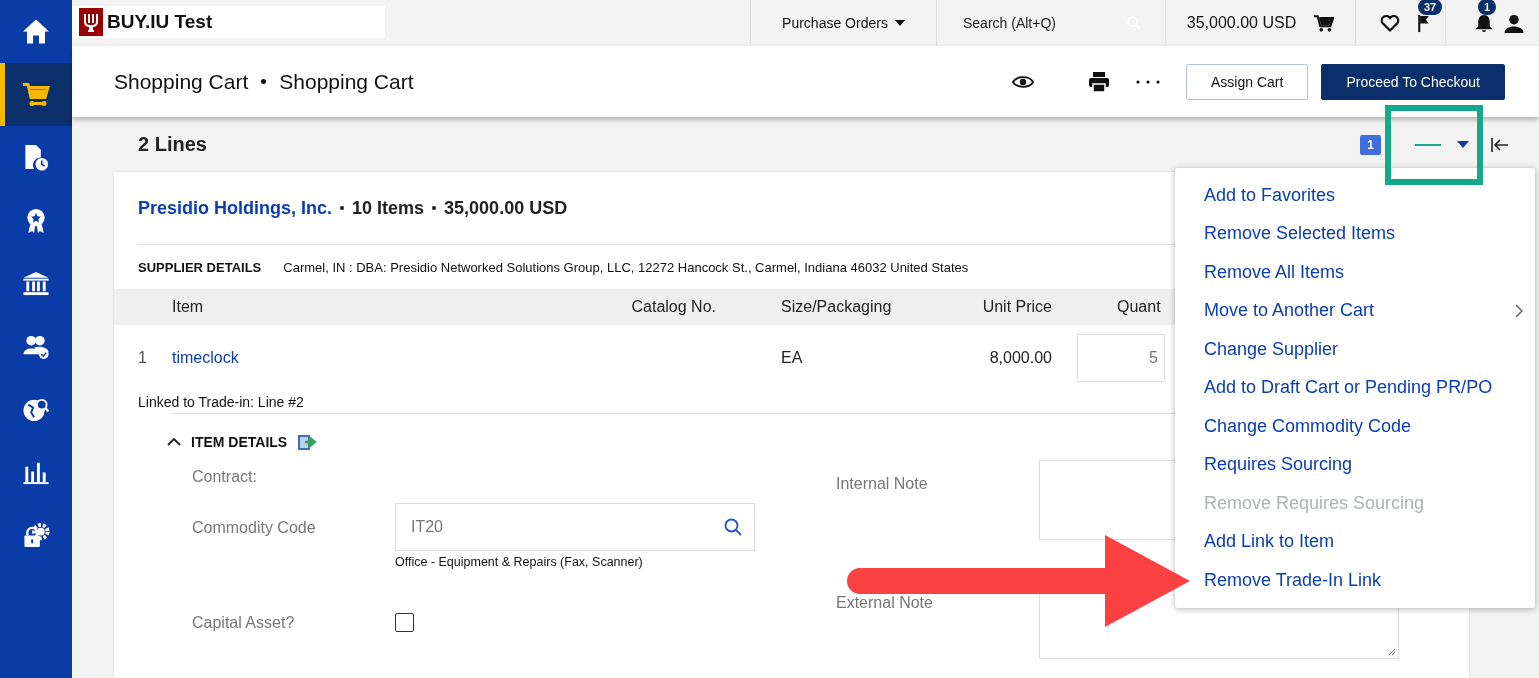 This screenshot has width=1539, height=678. I want to click on item-count: 10 Items, so click(388, 208).